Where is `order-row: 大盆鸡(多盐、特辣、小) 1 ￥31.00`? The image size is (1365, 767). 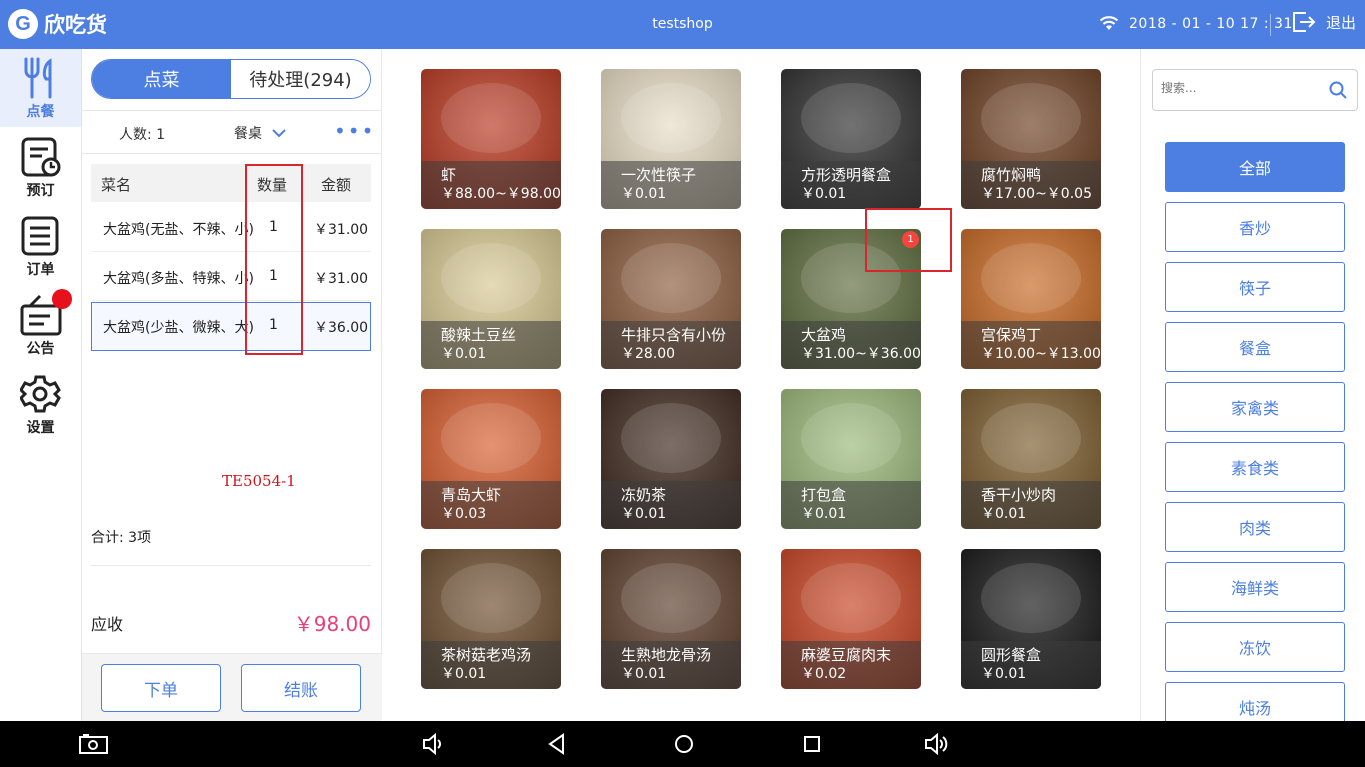
order-row: 大盆鸡(多盐、特辣、小) 1 ￥31.00 is located at coordinates (231, 276).